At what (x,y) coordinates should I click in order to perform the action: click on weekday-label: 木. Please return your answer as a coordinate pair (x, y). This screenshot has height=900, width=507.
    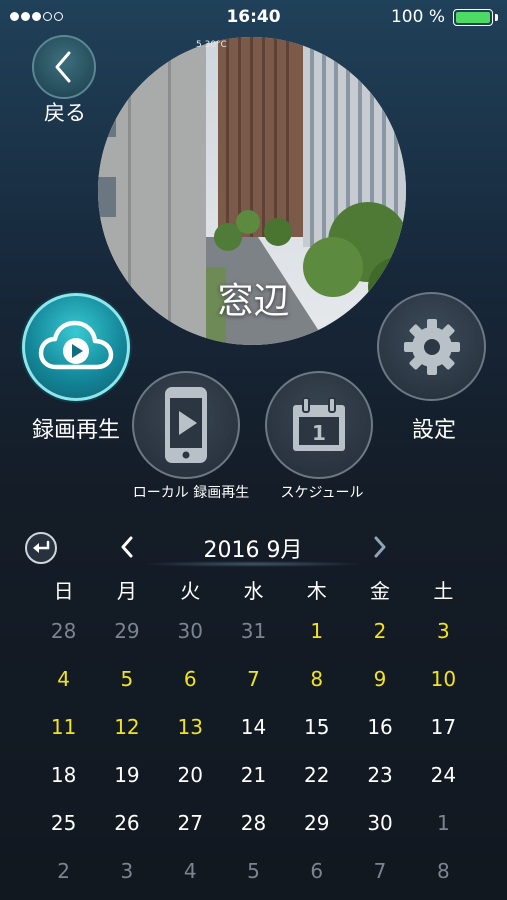
    Looking at the image, I should click on (316, 591).